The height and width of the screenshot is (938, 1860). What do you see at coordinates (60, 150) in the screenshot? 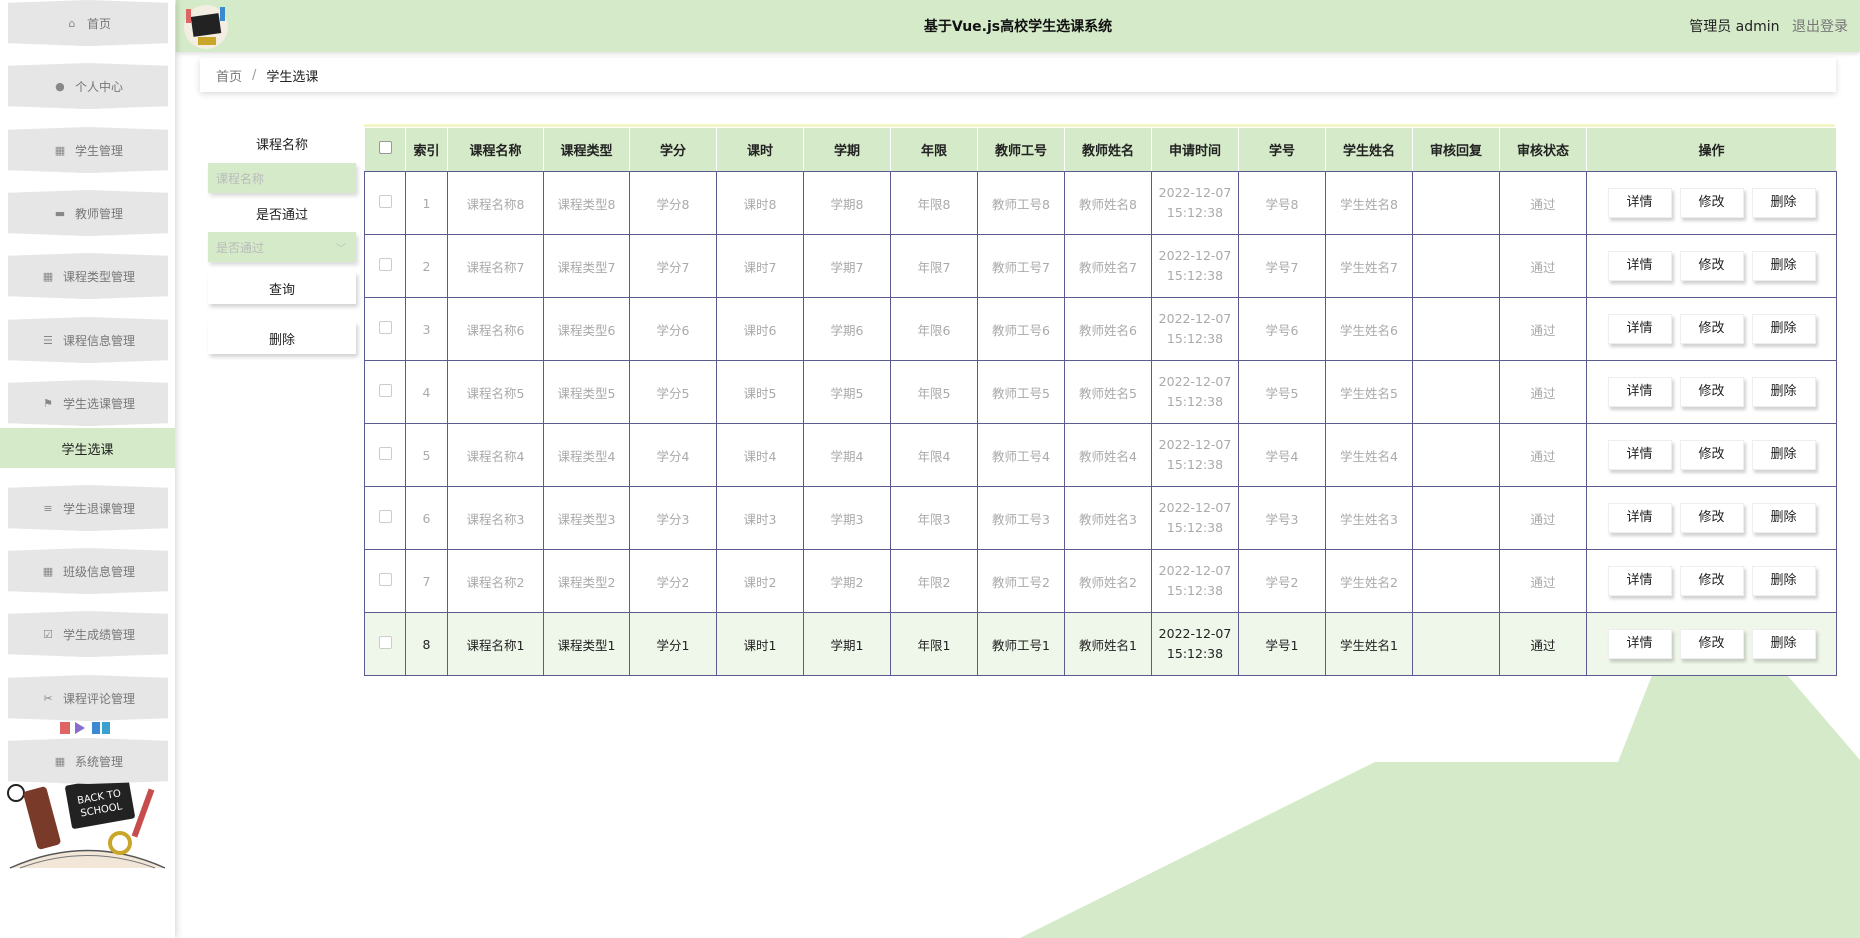
I see `grid-icon: ▦` at bounding box center [60, 150].